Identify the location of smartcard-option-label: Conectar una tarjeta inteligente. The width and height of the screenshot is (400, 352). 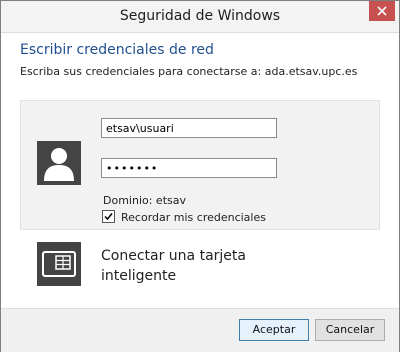
(201, 266).